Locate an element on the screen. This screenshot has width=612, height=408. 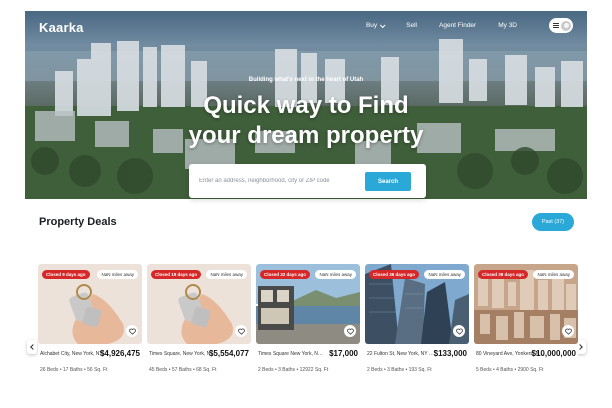
past-deals-button: Past (37) is located at coordinates (553, 222).